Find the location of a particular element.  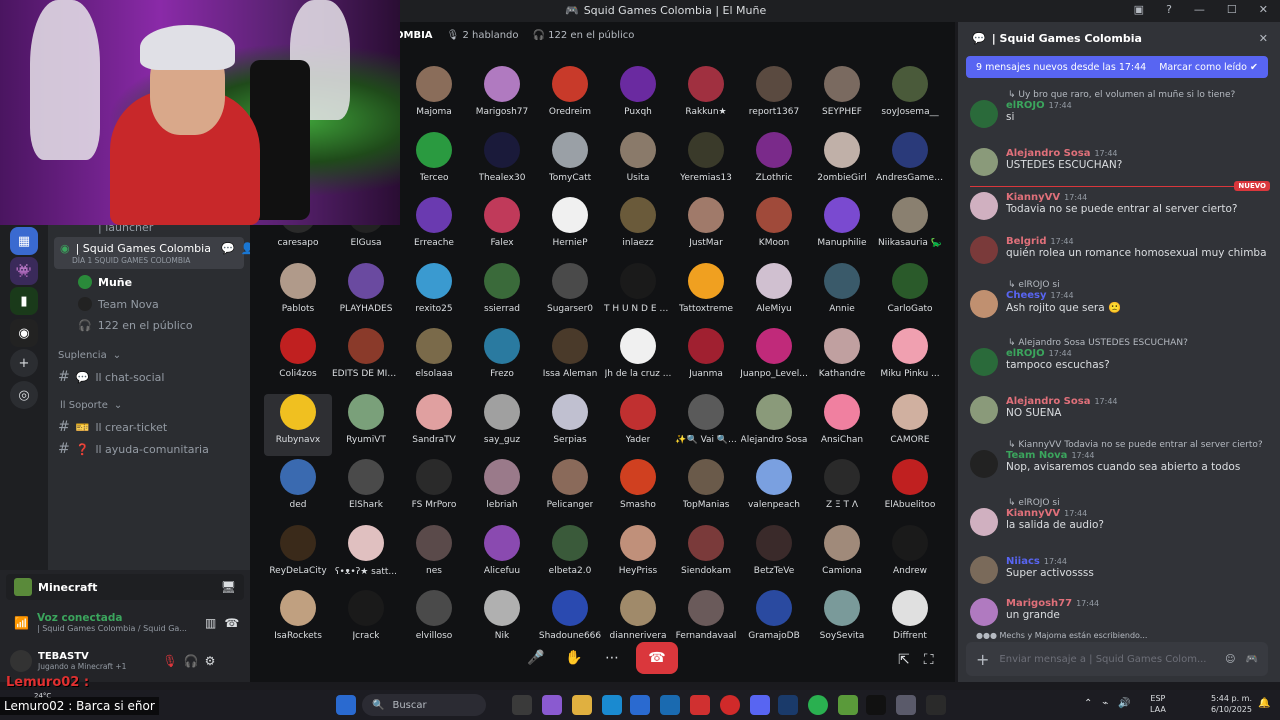

file-explorer-icon is located at coordinates (582, 705).